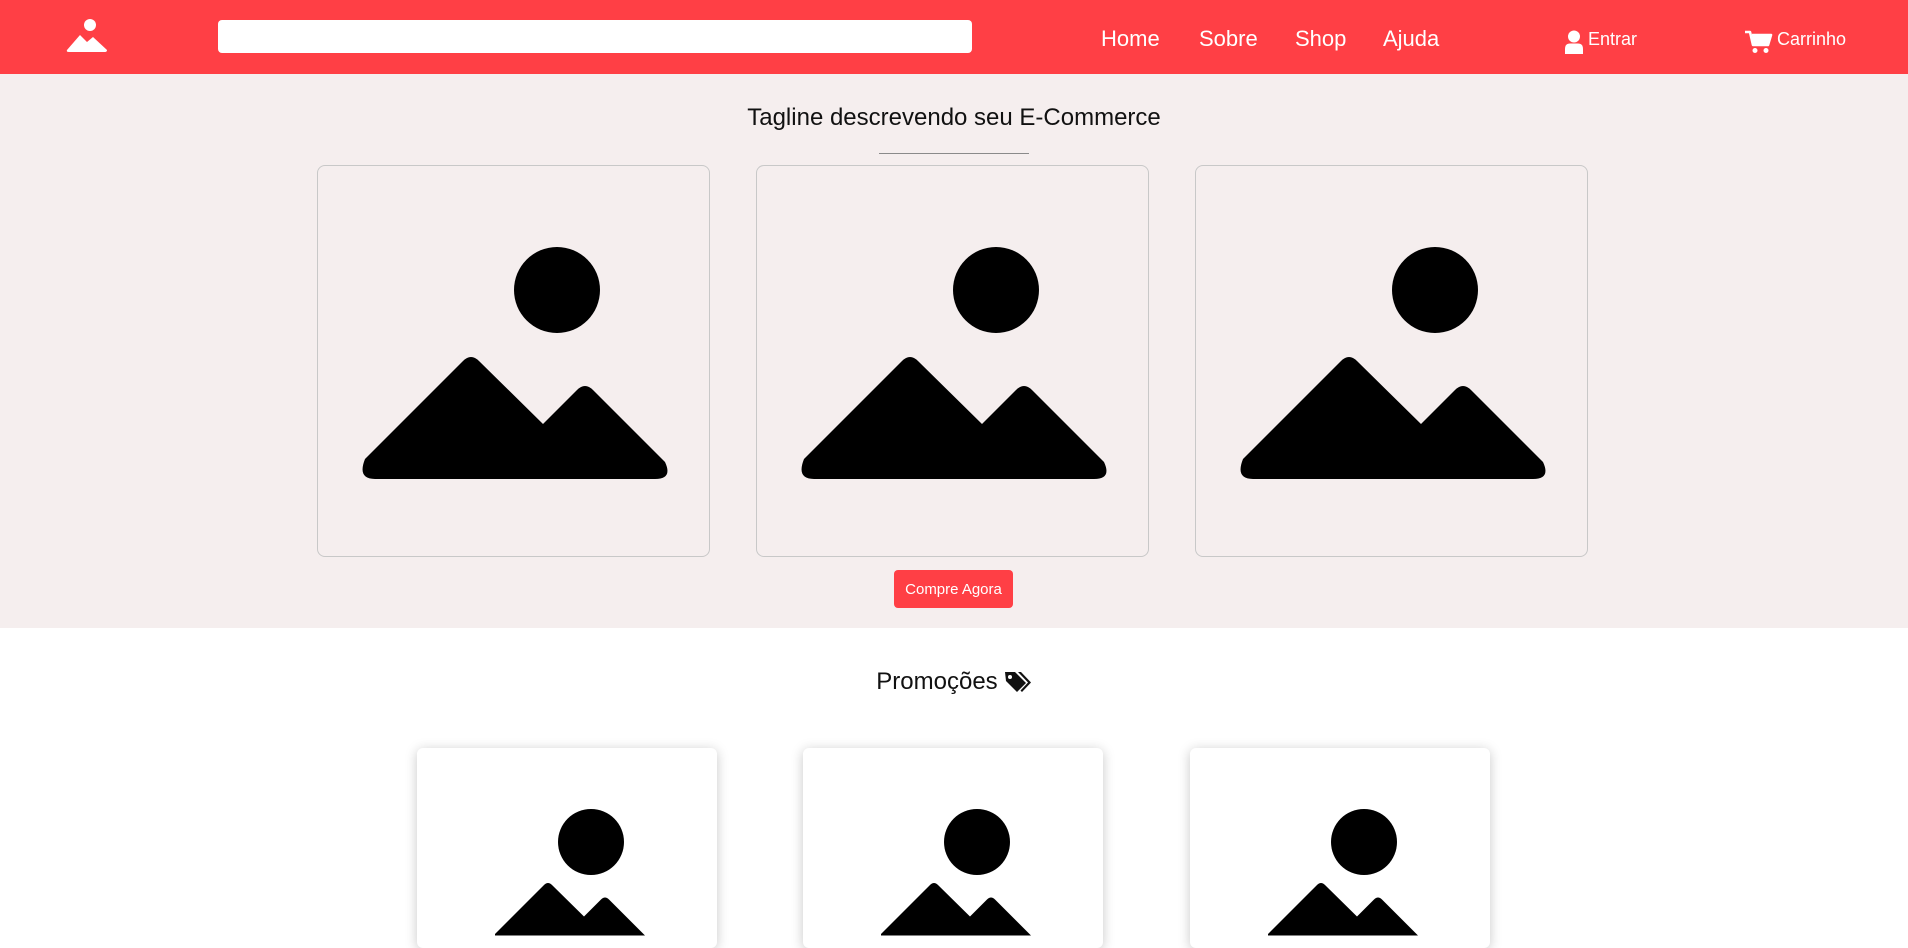  Describe the element at coordinates (937, 681) in the screenshot. I see `promotions-title: Promoções` at that location.